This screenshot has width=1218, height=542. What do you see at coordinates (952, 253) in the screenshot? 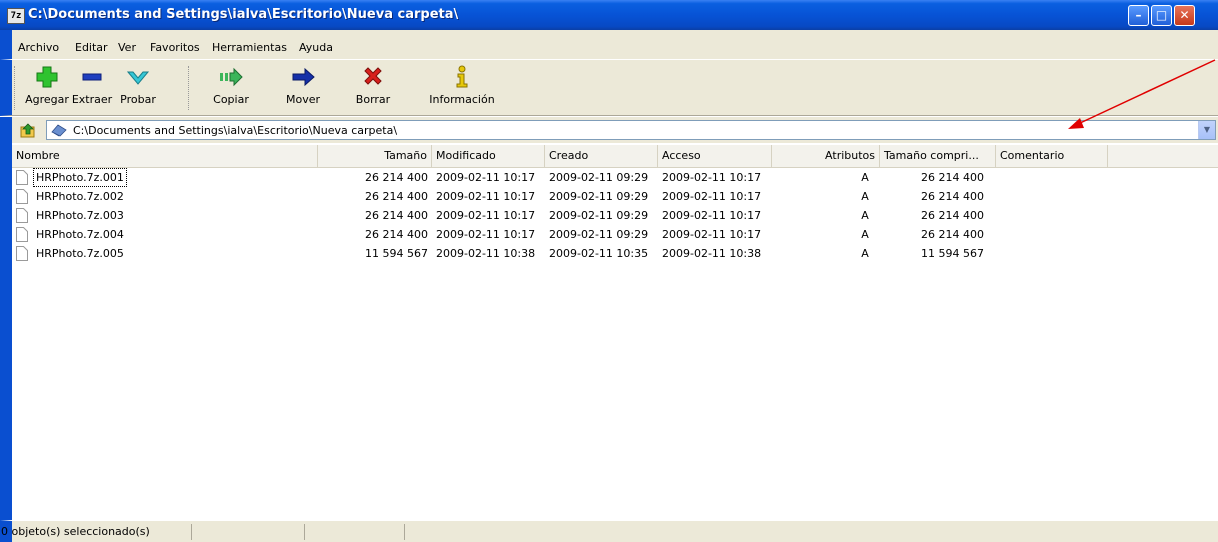
I see `file-packed-size: 11 594 567` at bounding box center [952, 253].